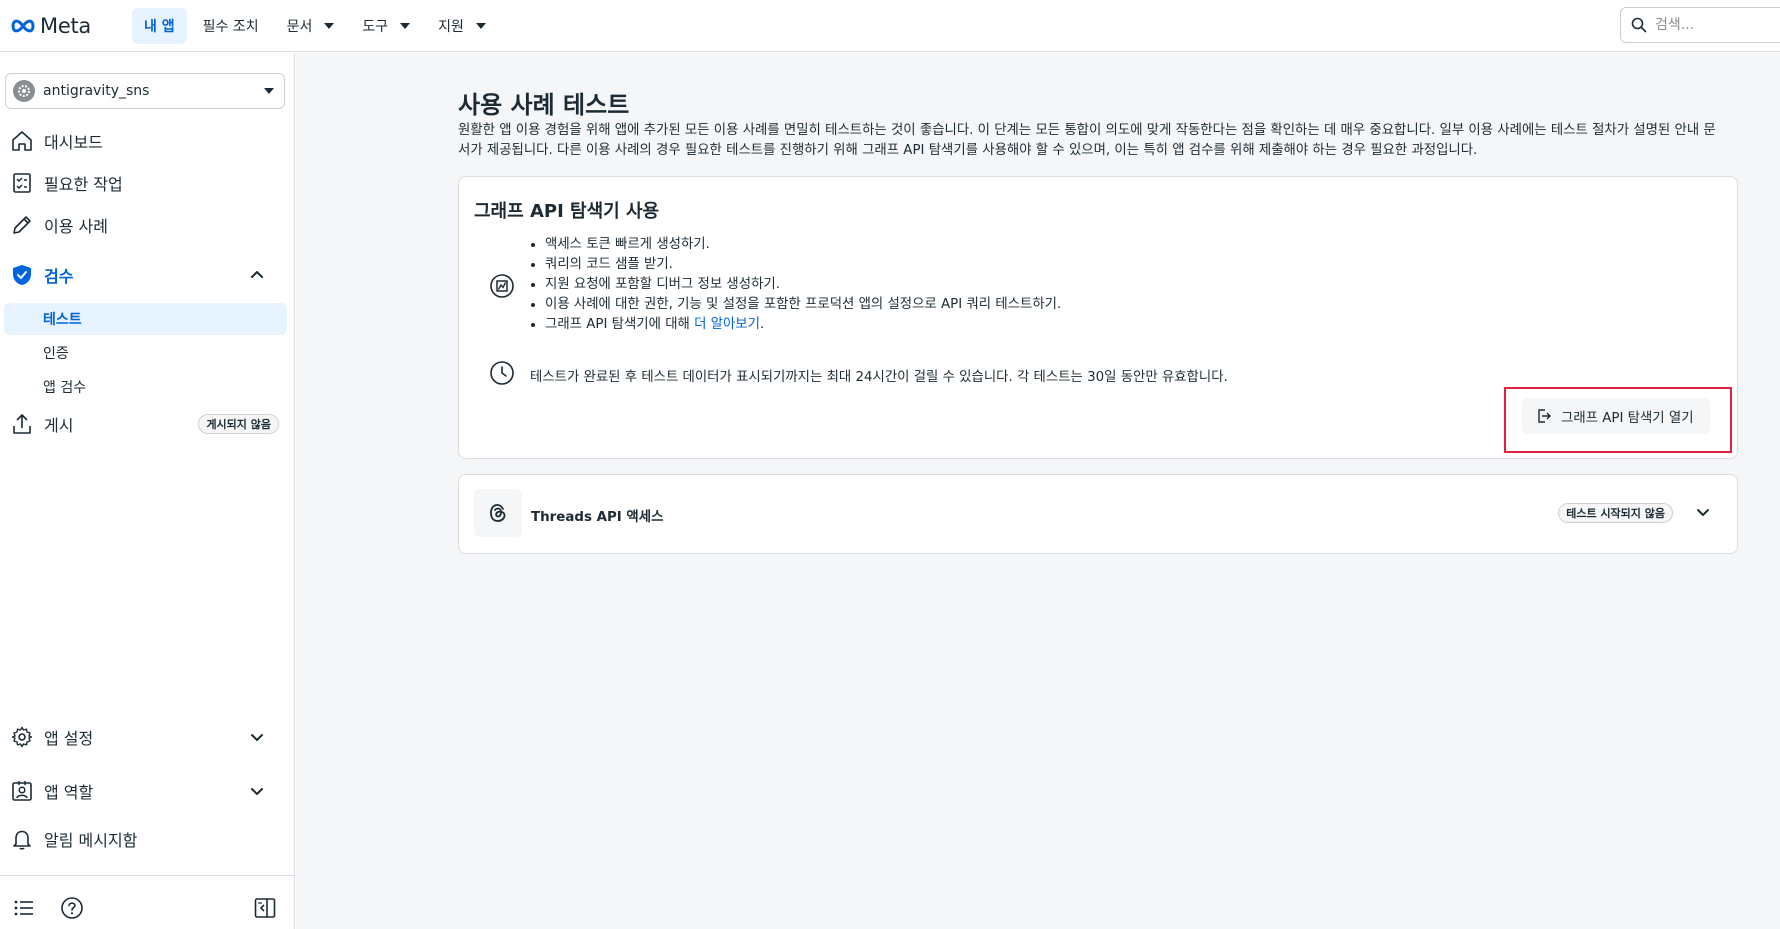 This screenshot has height=929, width=1780. I want to click on button-label: 그래프 API 탐색기 열기, so click(1627, 418).